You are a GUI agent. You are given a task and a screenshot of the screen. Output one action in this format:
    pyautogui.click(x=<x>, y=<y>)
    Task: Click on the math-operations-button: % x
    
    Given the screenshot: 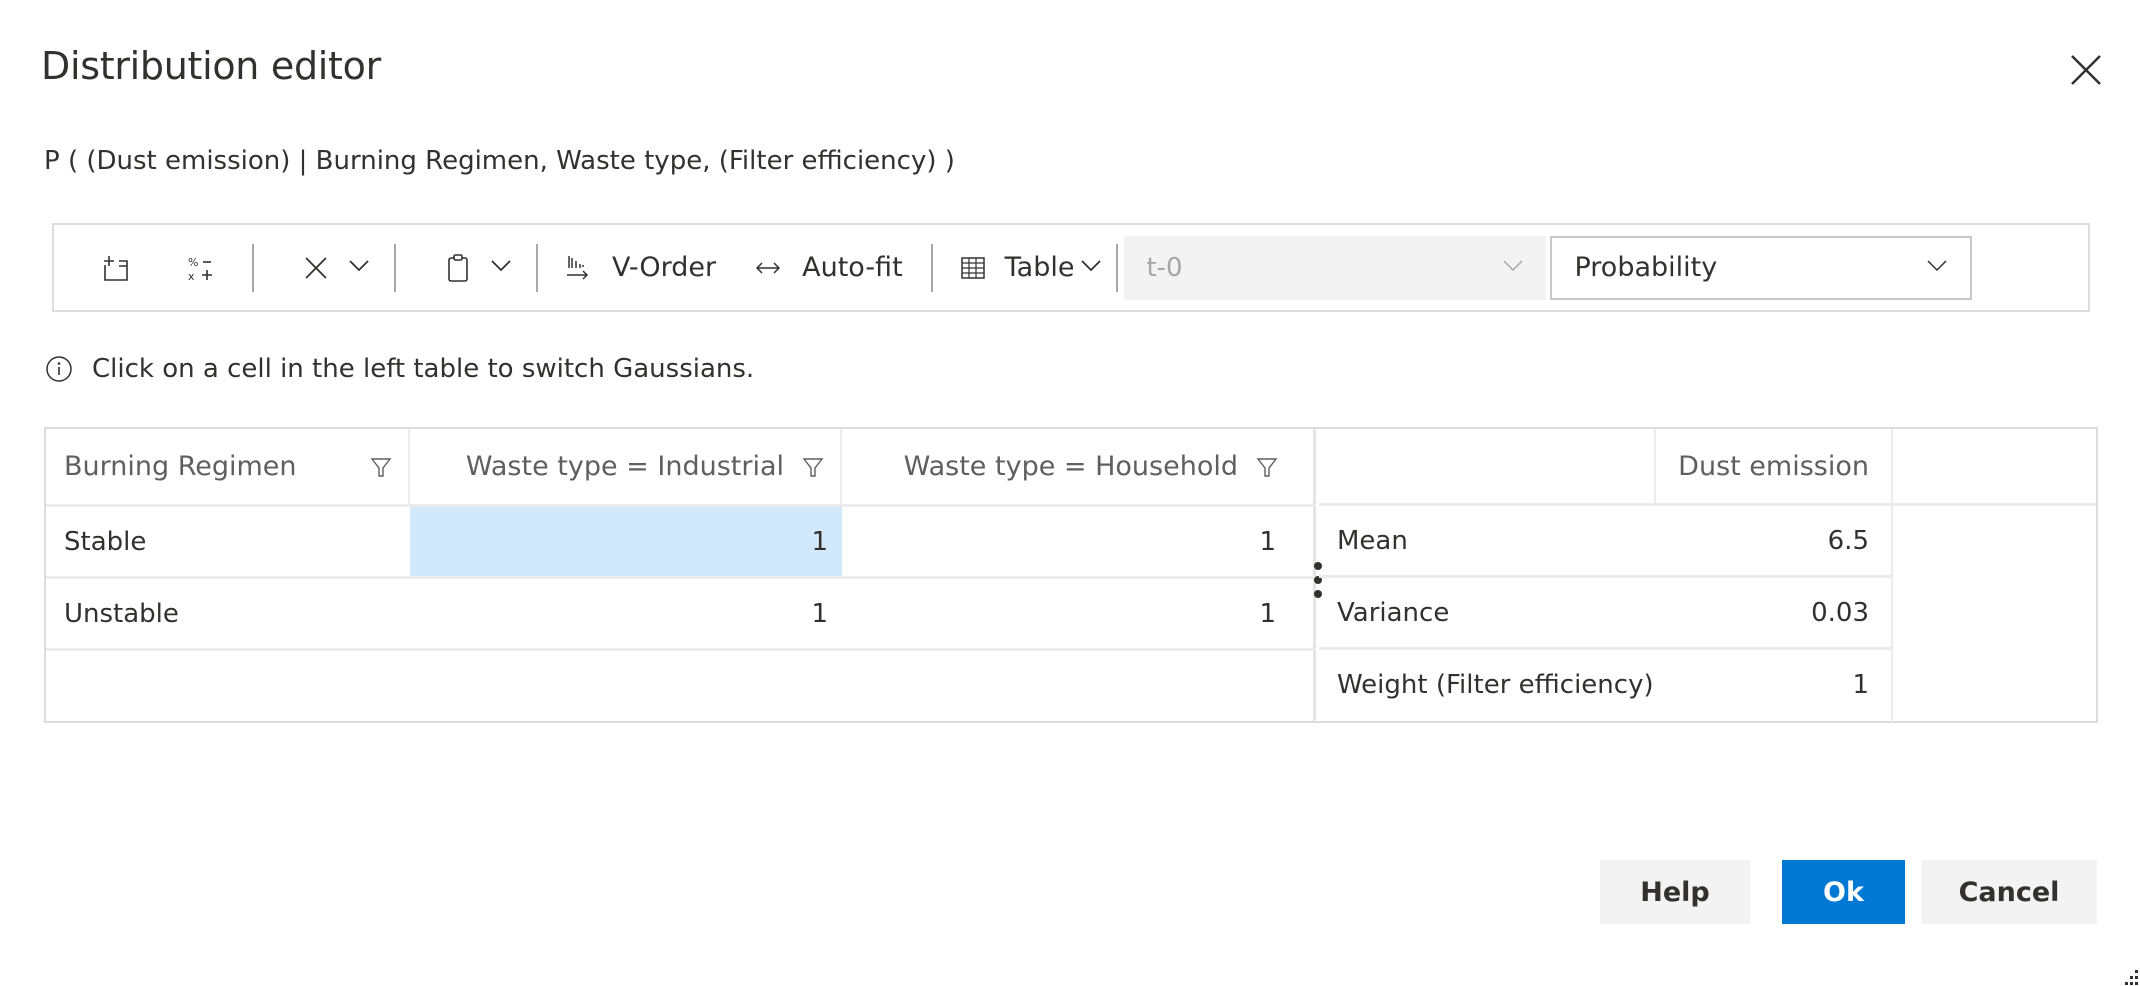 What is the action you would take?
    pyautogui.click(x=200, y=268)
    